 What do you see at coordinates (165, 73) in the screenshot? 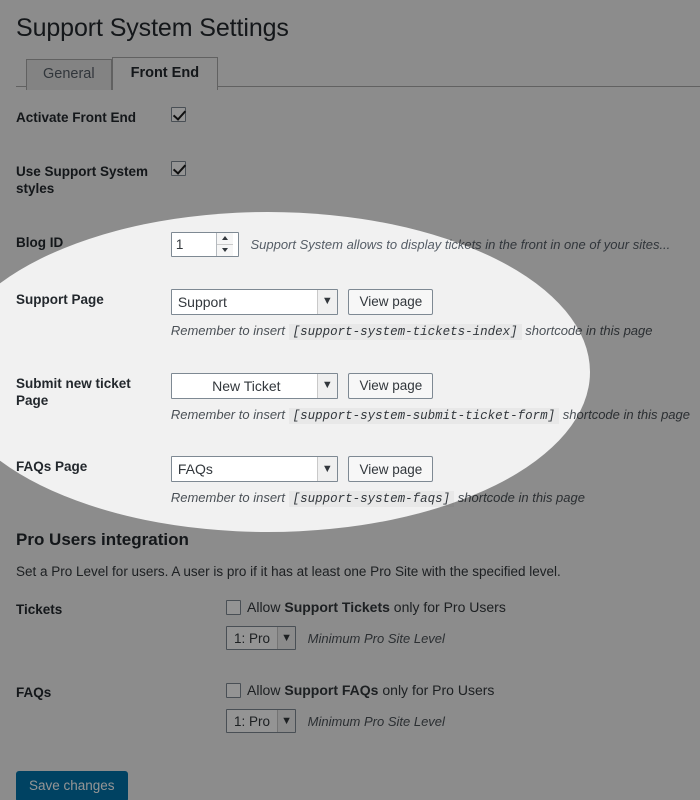
I see `tab-front-end: Front End` at bounding box center [165, 73].